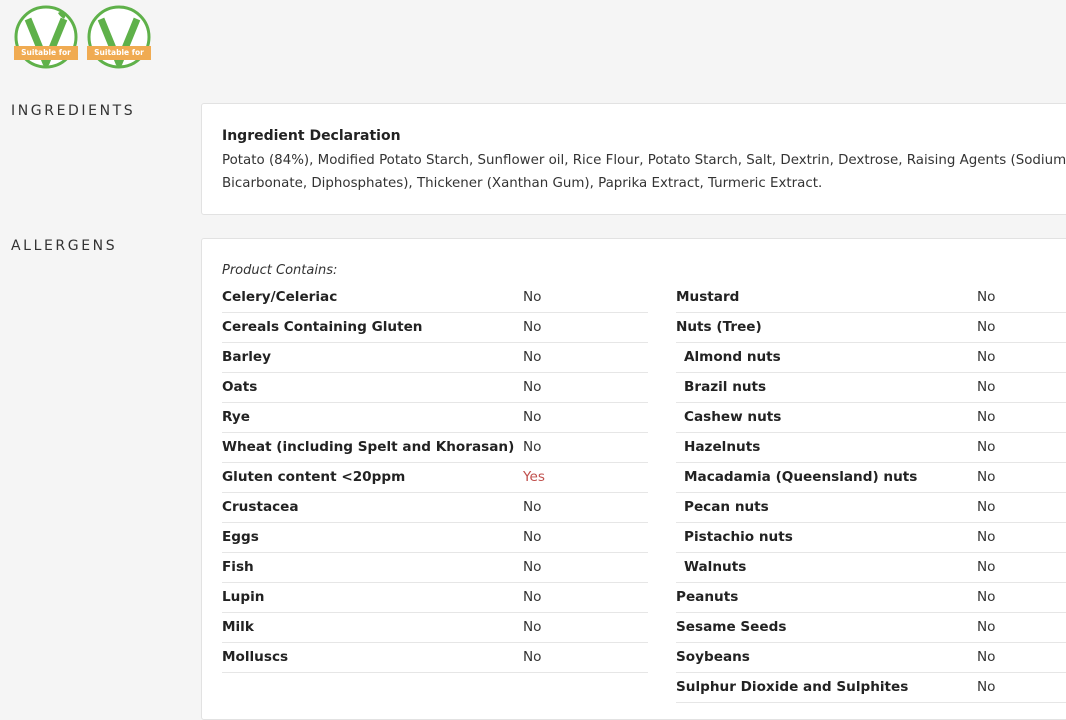 This screenshot has width=1066, height=720. Describe the element at coordinates (280, 297) in the screenshot. I see `allergen-name: Celery/Celeriac` at that location.